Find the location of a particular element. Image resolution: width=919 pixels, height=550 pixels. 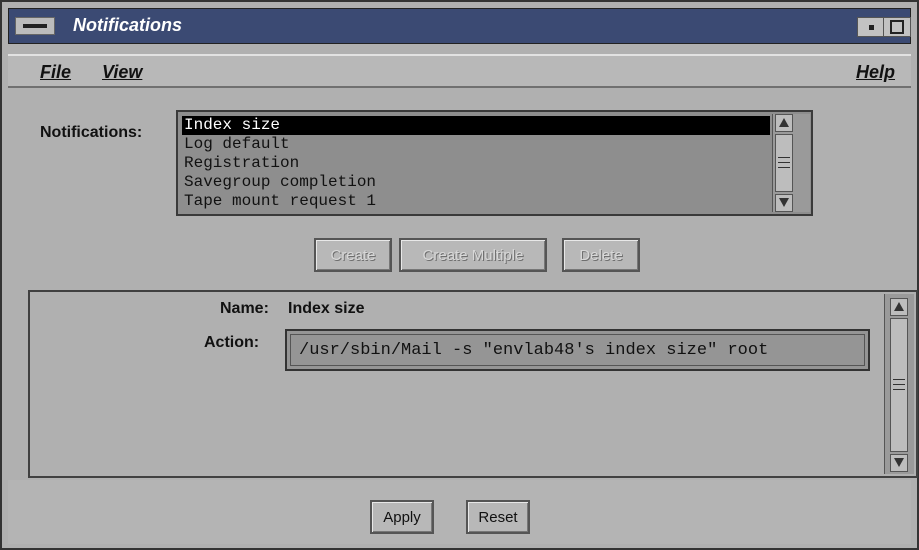

detail-scroll-thumb is located at coordinates (899, 385).